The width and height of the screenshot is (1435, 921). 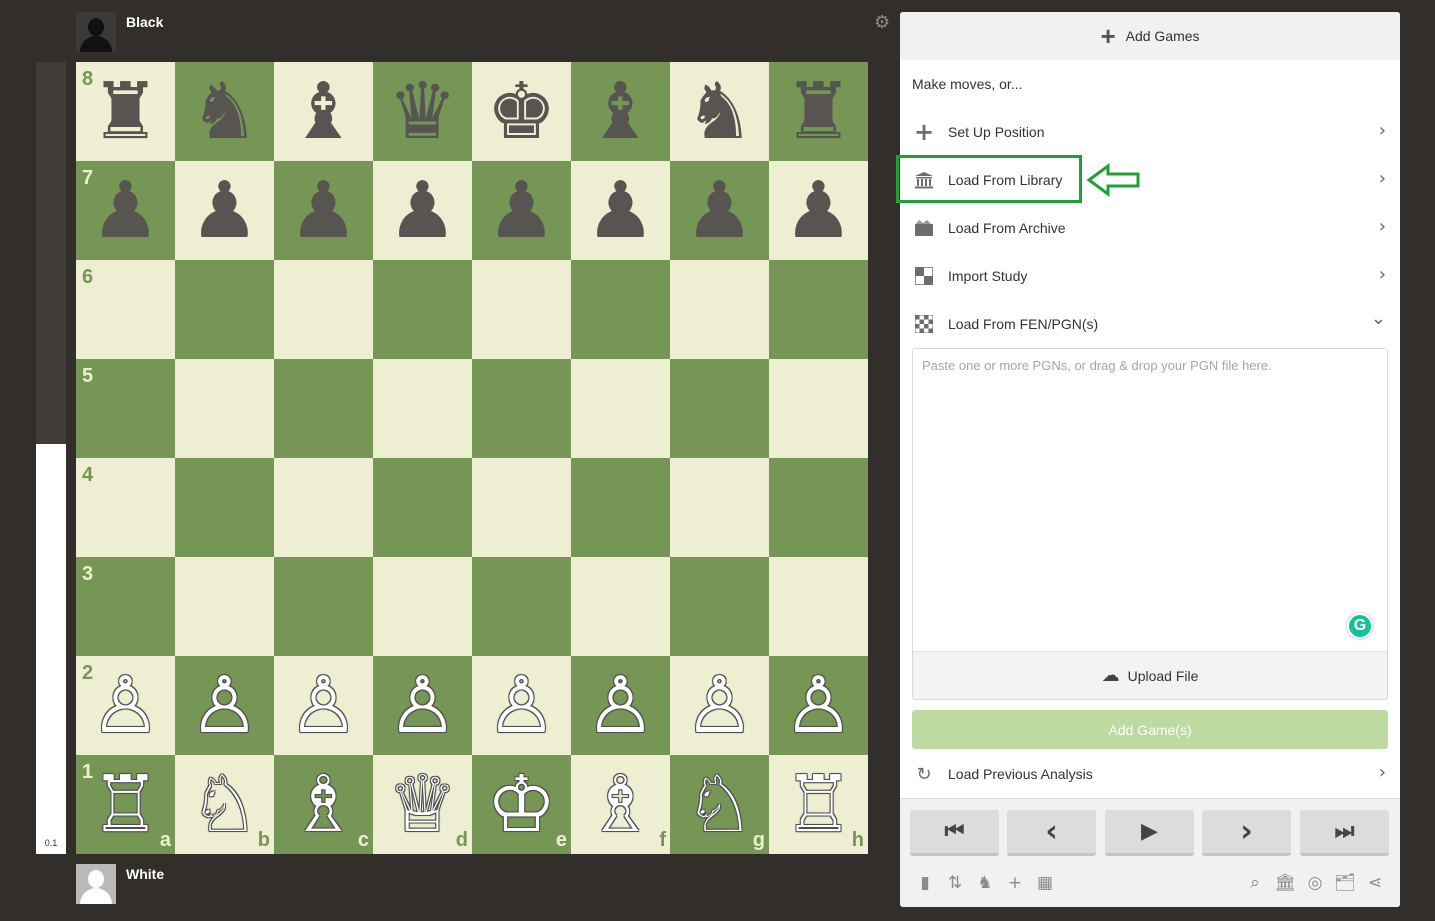 I want to click on square-c1: c ♗, so click(x=323, y=804).